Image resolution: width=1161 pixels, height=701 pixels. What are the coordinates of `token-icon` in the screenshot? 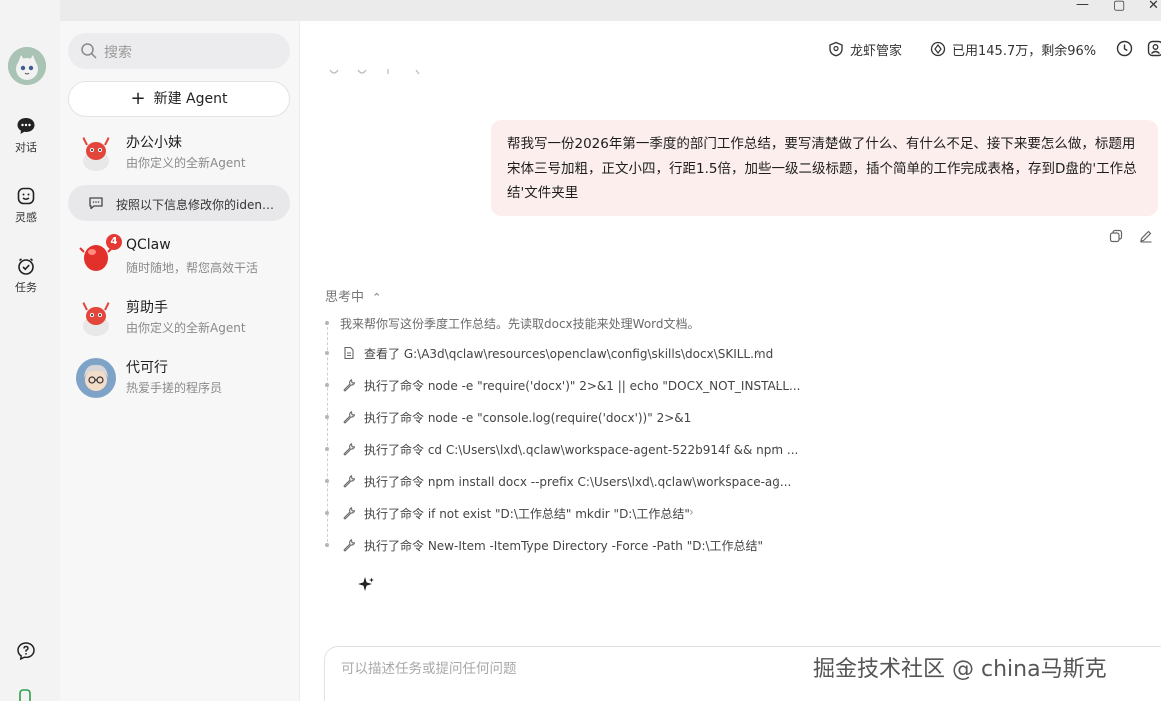 It's located at (938, 49).